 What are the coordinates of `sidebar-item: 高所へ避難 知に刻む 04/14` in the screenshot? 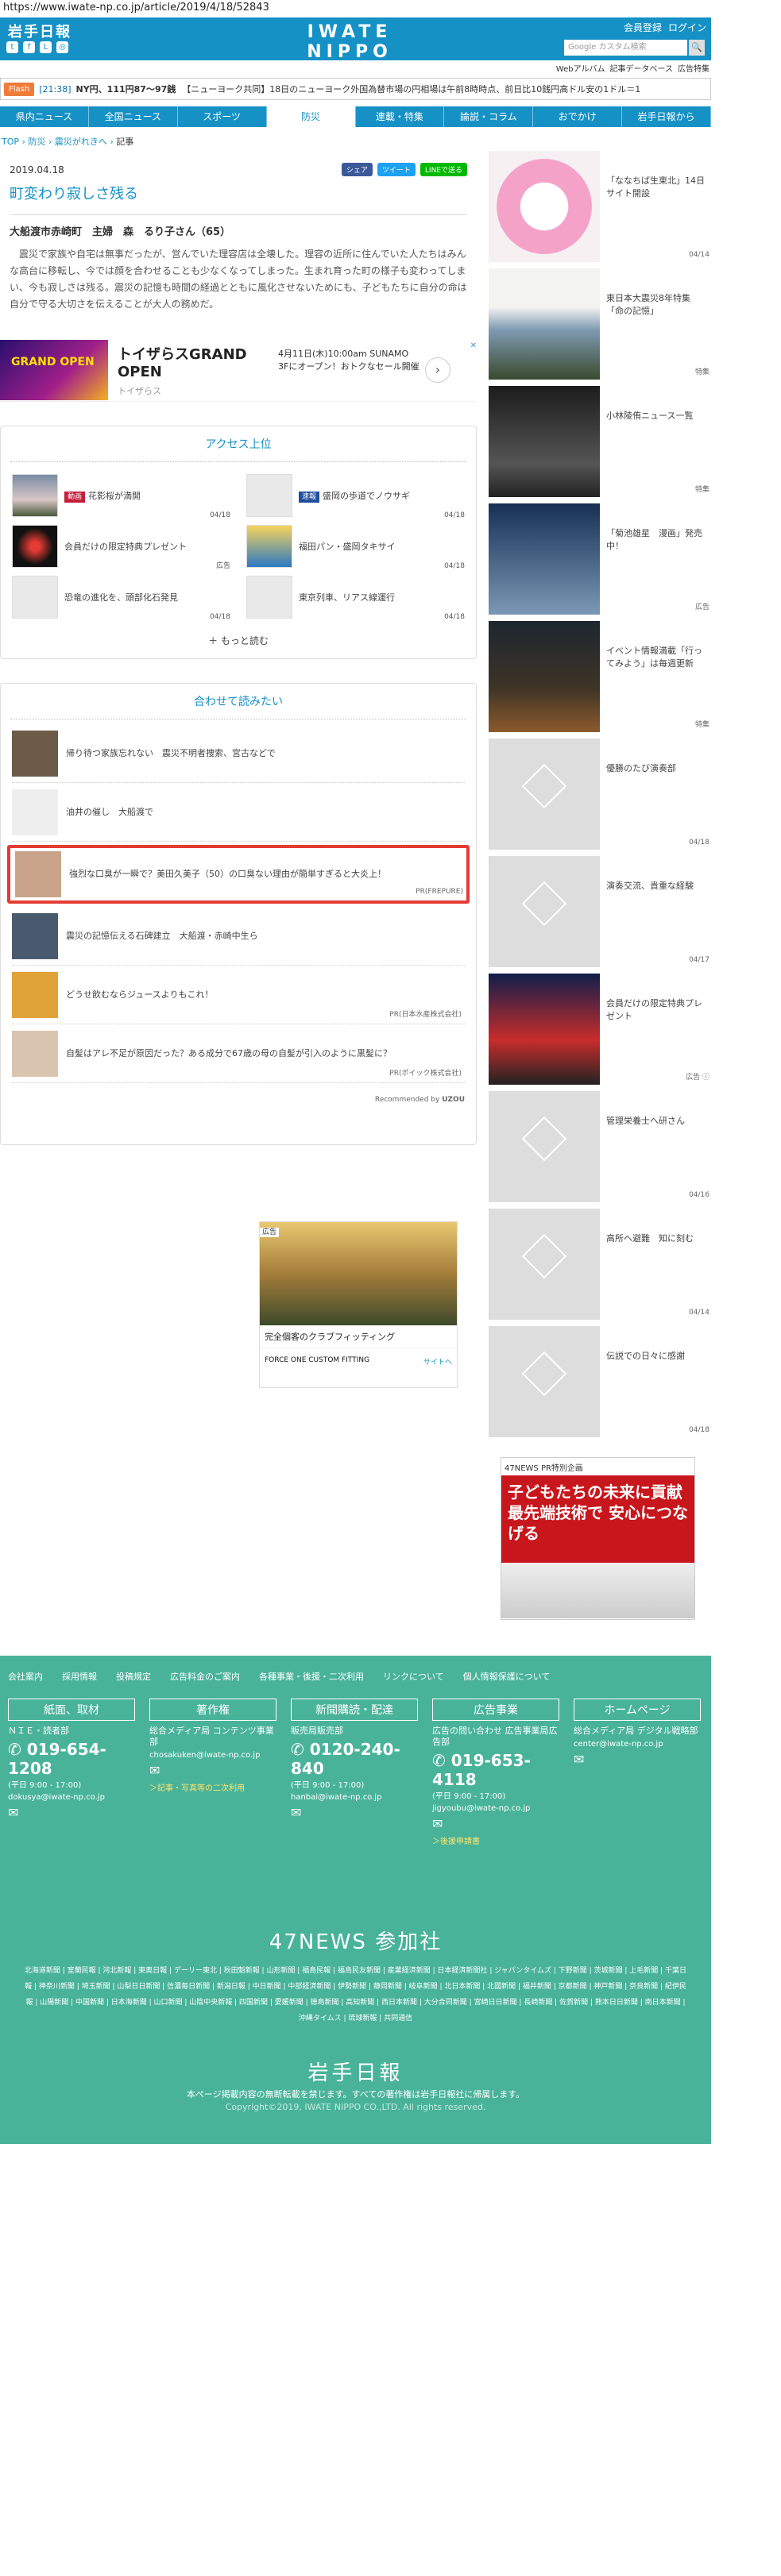 It's located at (600, 1264).